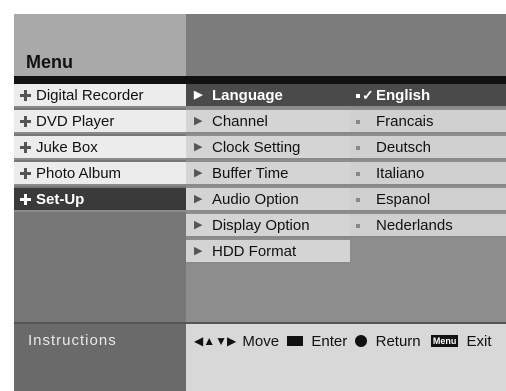 Image resolution: width=506 pixels, height=391 pixels. What do you see at coordinates (361, 341) in the screenshot?
I see `return-key-icon` at bounding box center [361, 341].